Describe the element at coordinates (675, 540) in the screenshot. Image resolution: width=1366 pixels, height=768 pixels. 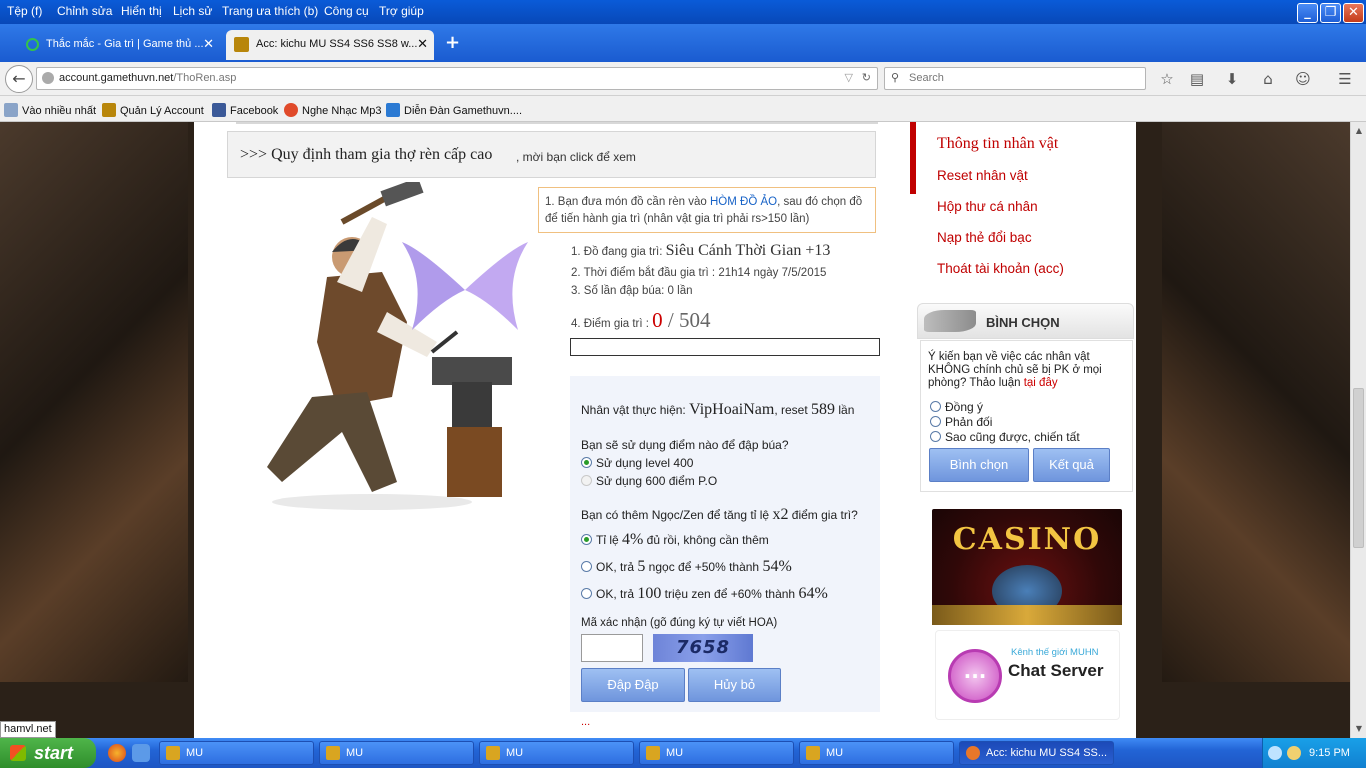
I see `rate-option-1: Tỉ lệ 4% đủ rồi, không cần thêm` at that location.